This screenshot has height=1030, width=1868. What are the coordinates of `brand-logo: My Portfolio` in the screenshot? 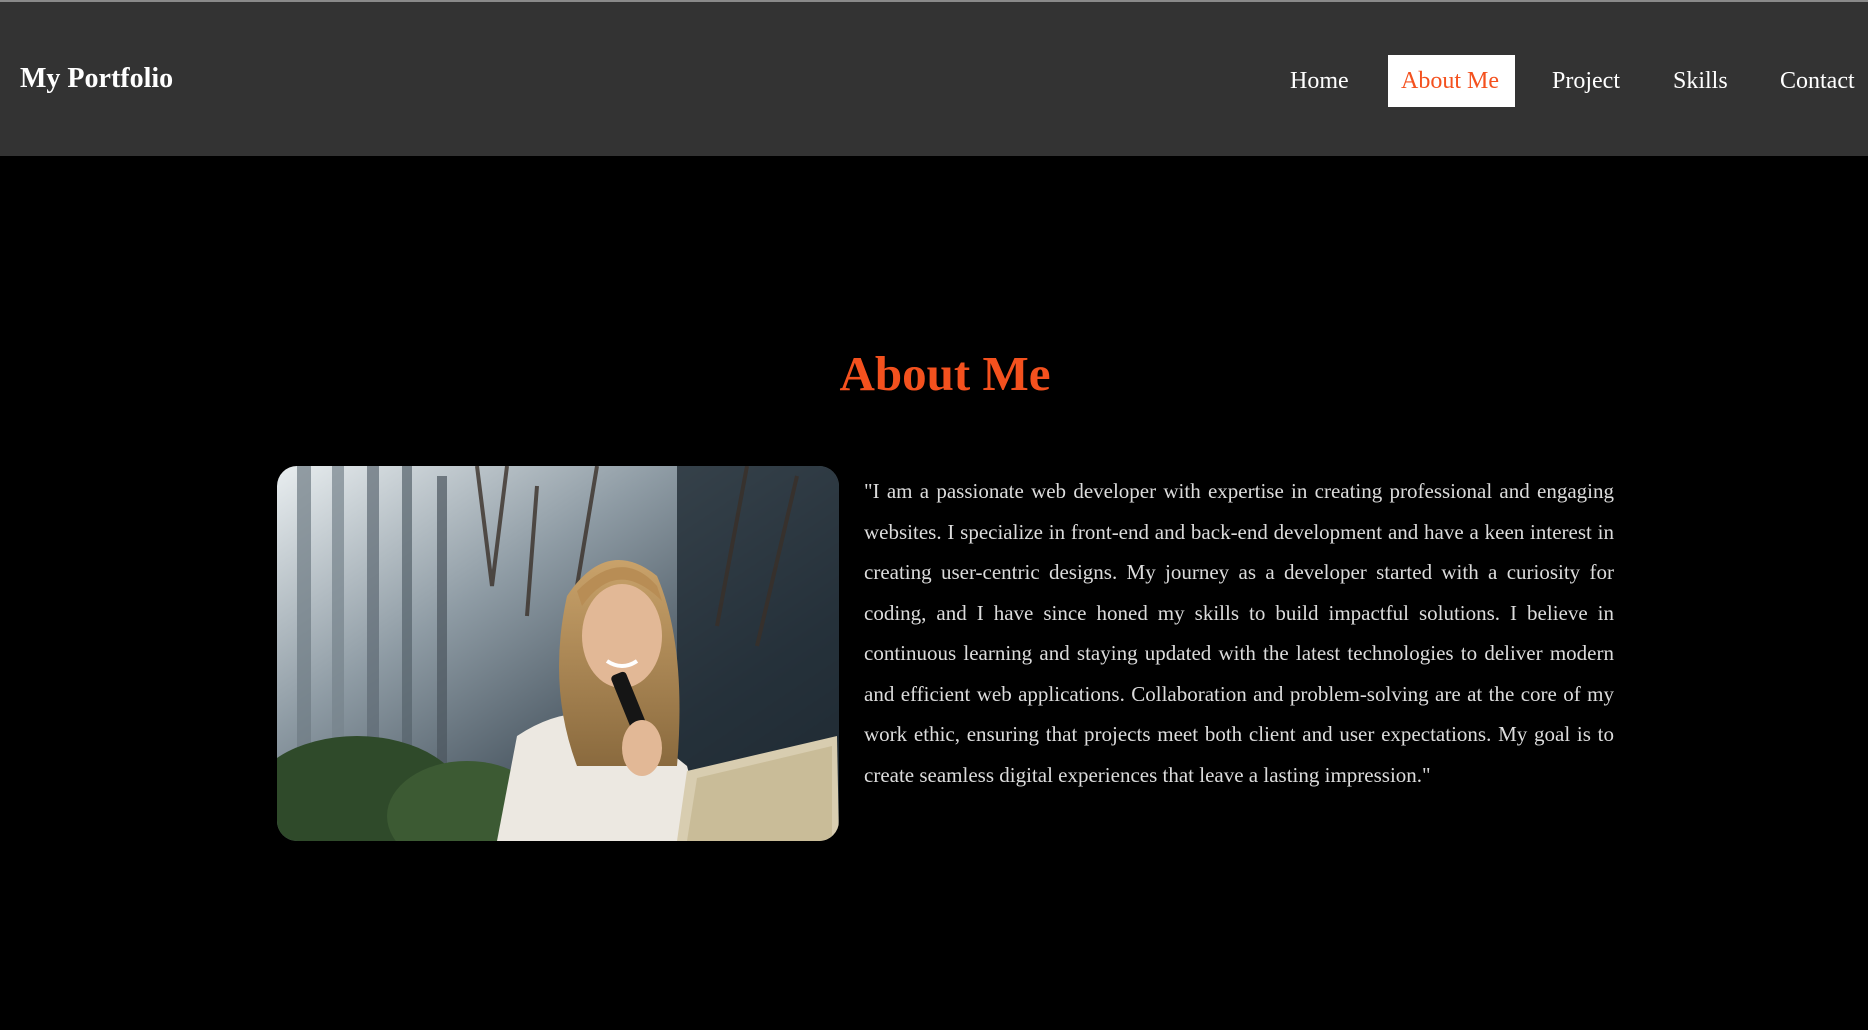 It's located at (96, 79).